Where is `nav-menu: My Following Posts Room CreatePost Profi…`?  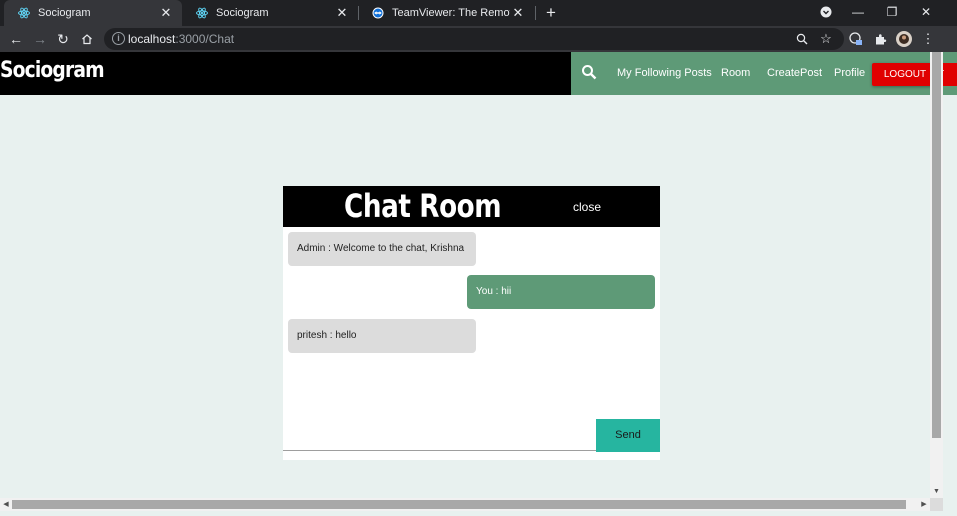 nav-menu: My Following Posts Room CreatePost Profi… is located at coordinates (764, 73).